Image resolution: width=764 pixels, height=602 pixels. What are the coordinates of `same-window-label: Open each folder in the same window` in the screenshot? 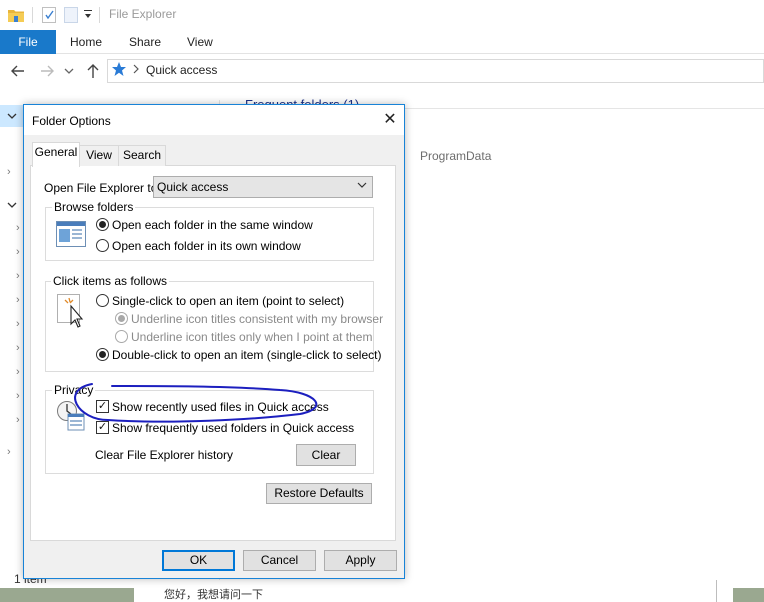 It's located at (212, 225).